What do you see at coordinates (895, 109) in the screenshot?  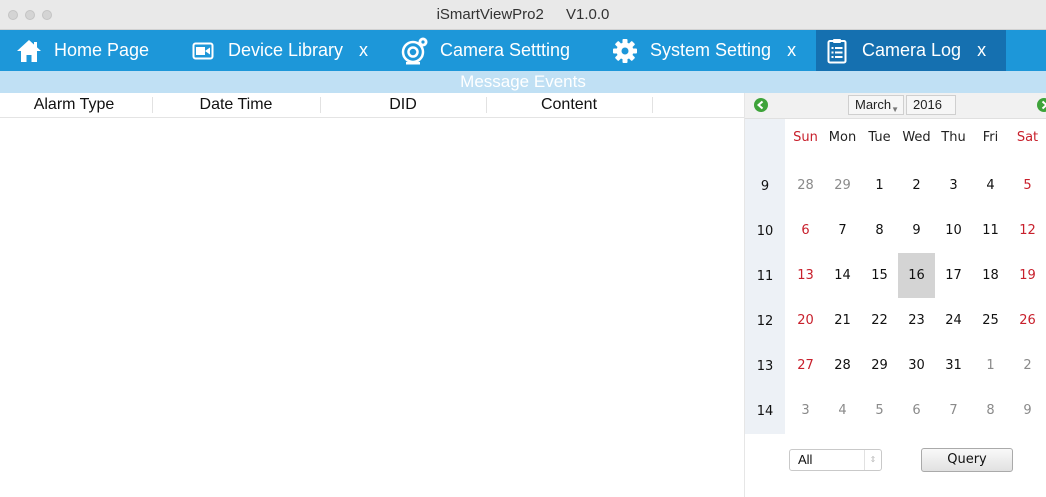 I see `dropdown-caret-icon: ▼` at bounding box center [895, 109].